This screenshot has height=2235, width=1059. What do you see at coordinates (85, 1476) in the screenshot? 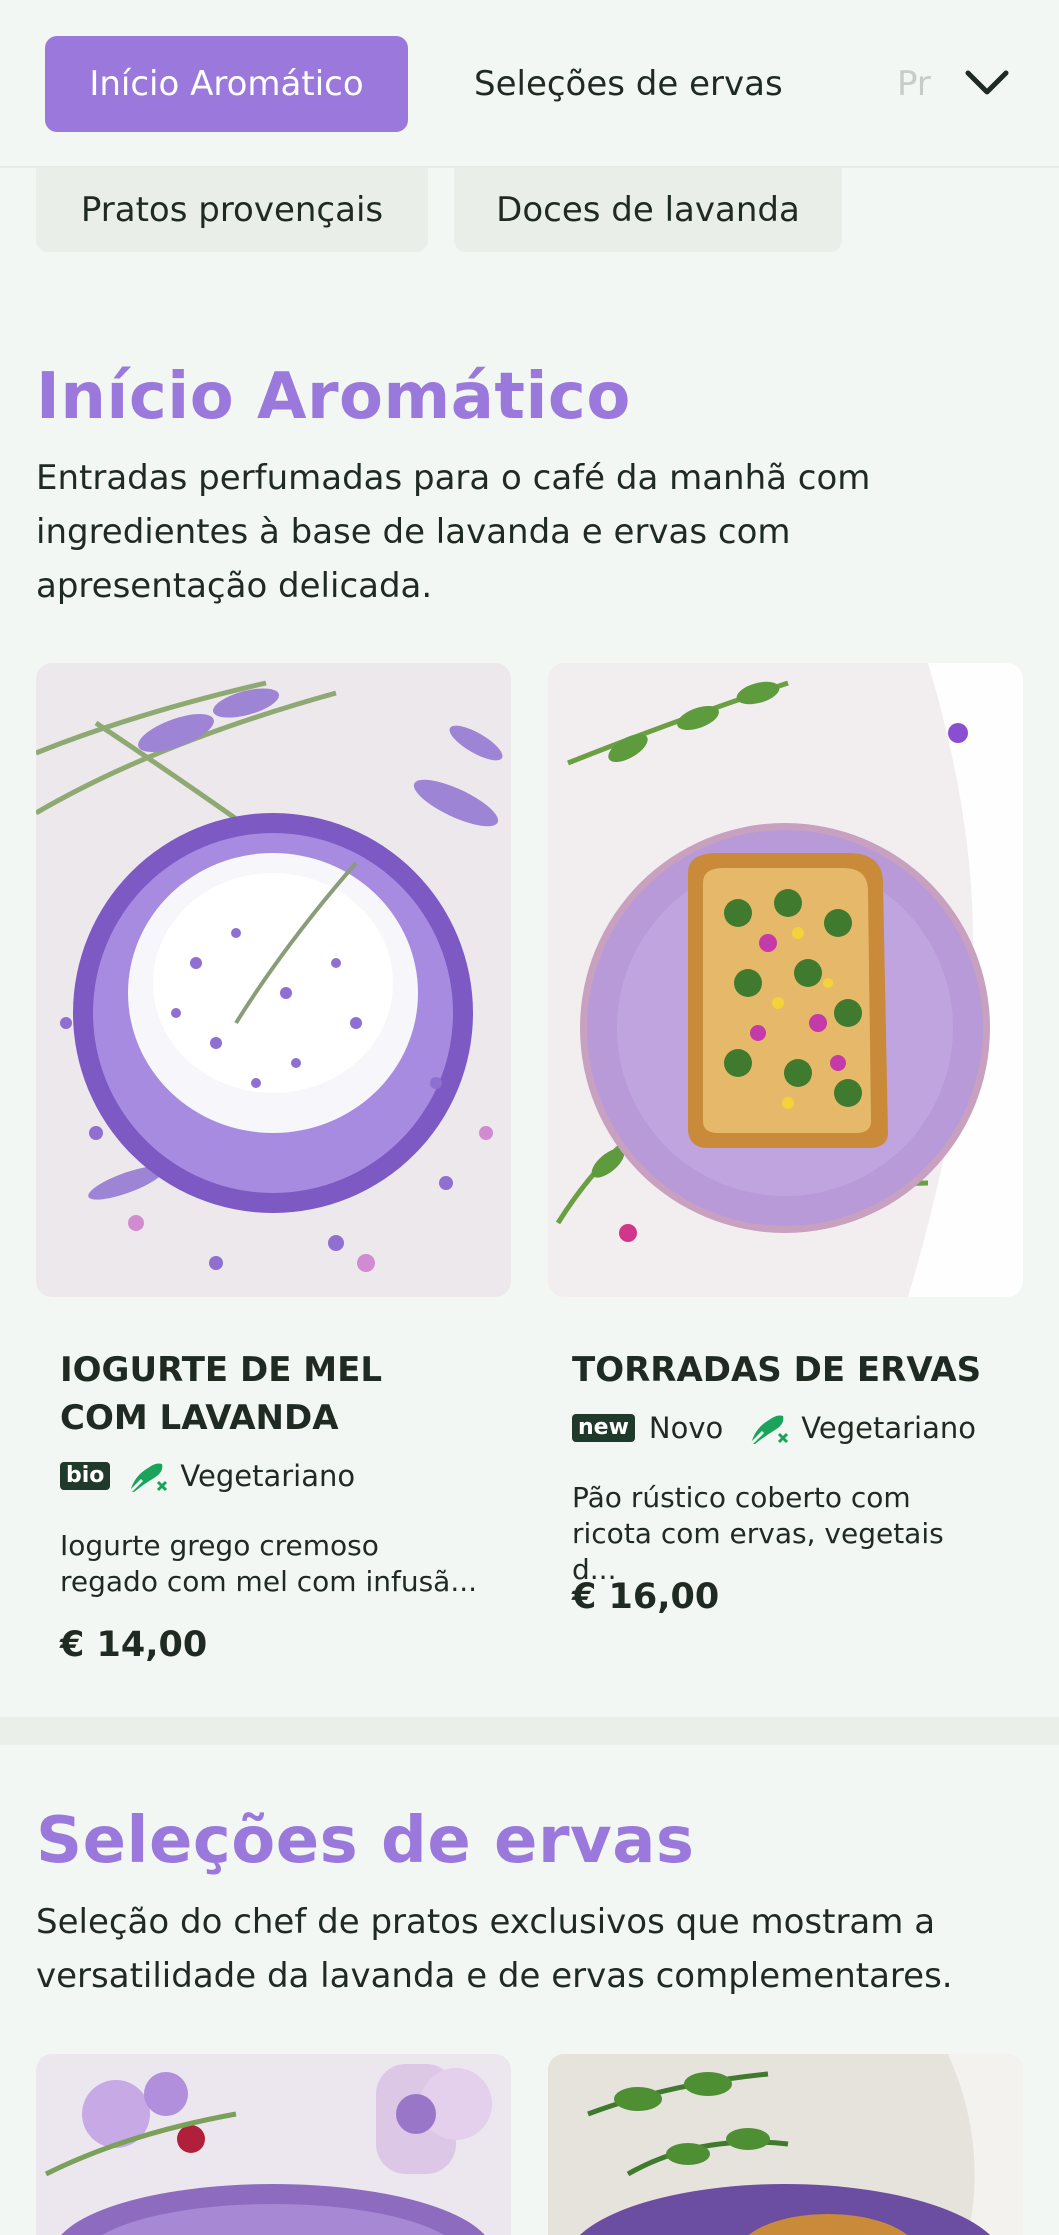
I see `bio-badge: bio` at bounding box center [85, 1476].